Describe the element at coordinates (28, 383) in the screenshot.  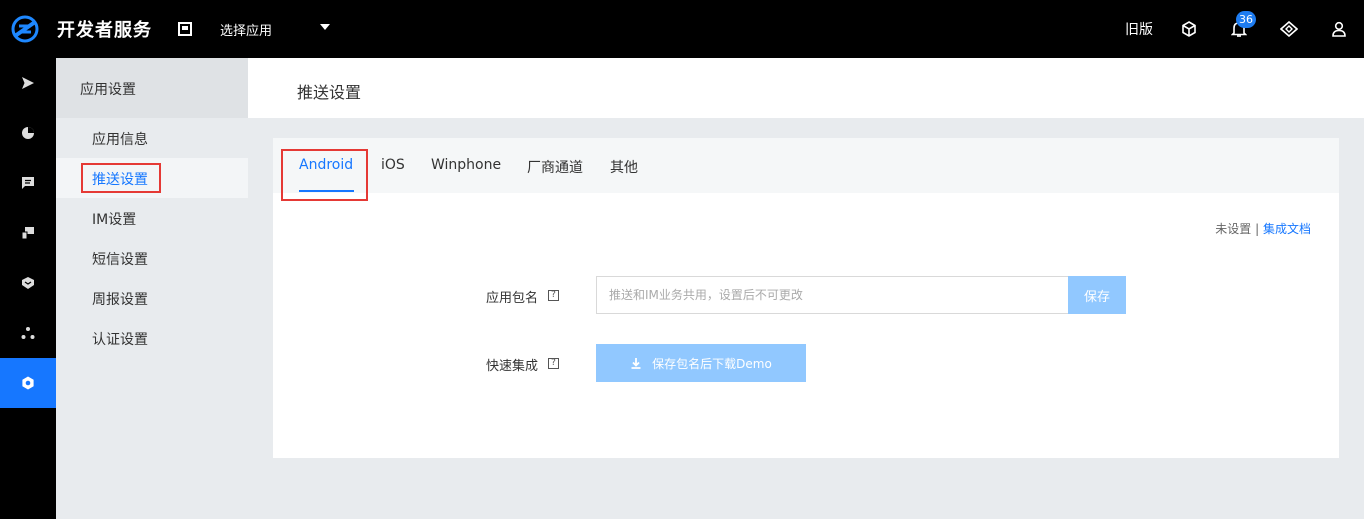
I see `settings-icon` at that location.